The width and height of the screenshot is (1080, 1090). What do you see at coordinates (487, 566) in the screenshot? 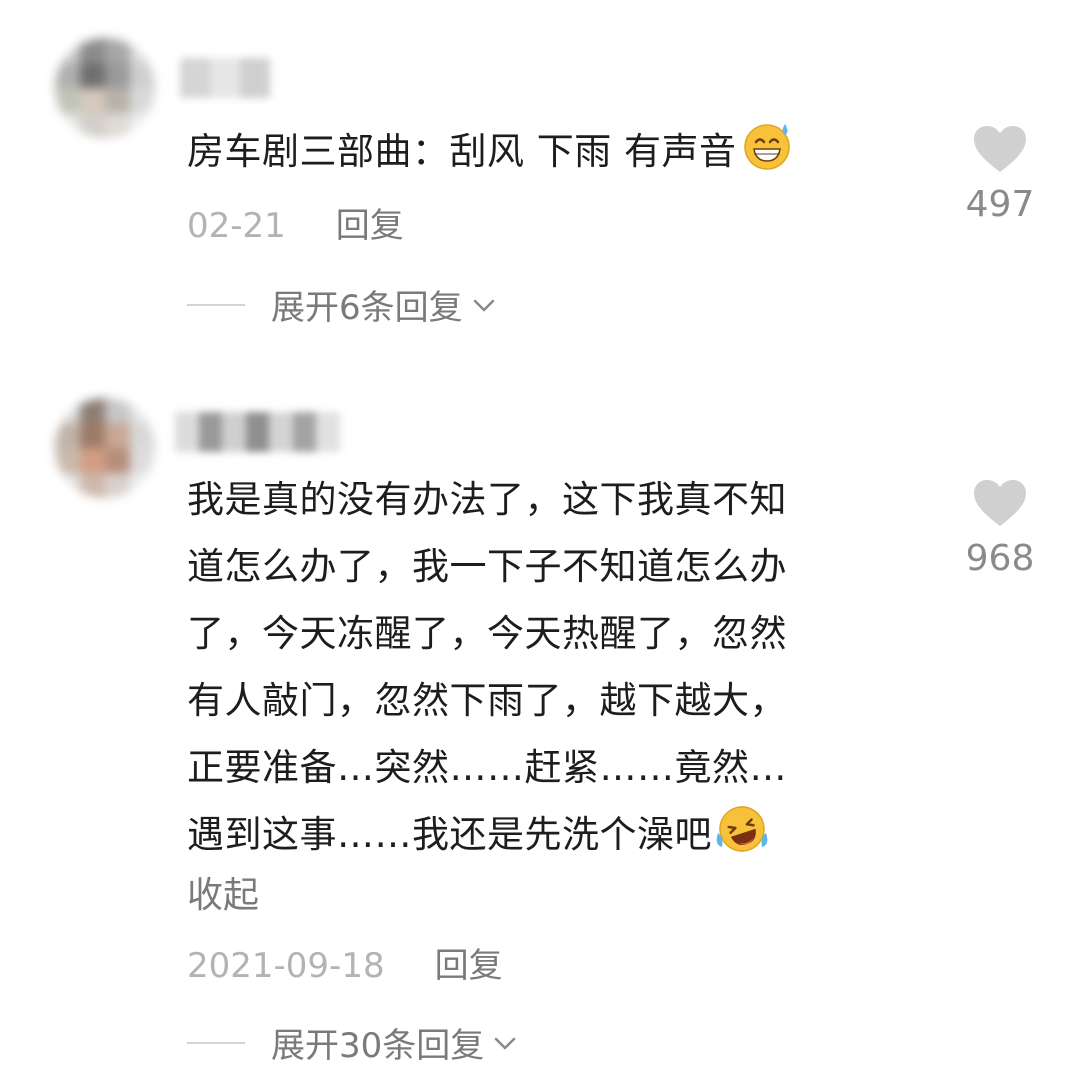
I see `comment-line: 道怎么办了，我一下子不知道怎么办` at bounding box center [487, 566].